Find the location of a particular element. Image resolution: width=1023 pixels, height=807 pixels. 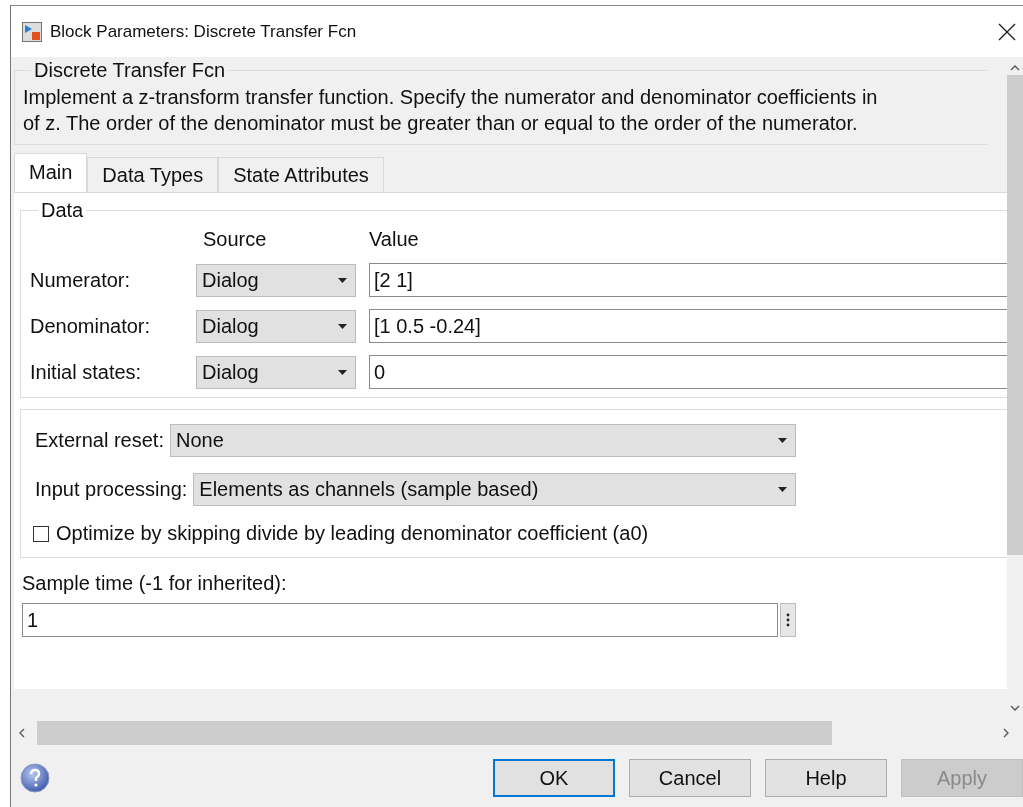

scroll-down-icon is located at coordinates (1015, 708).